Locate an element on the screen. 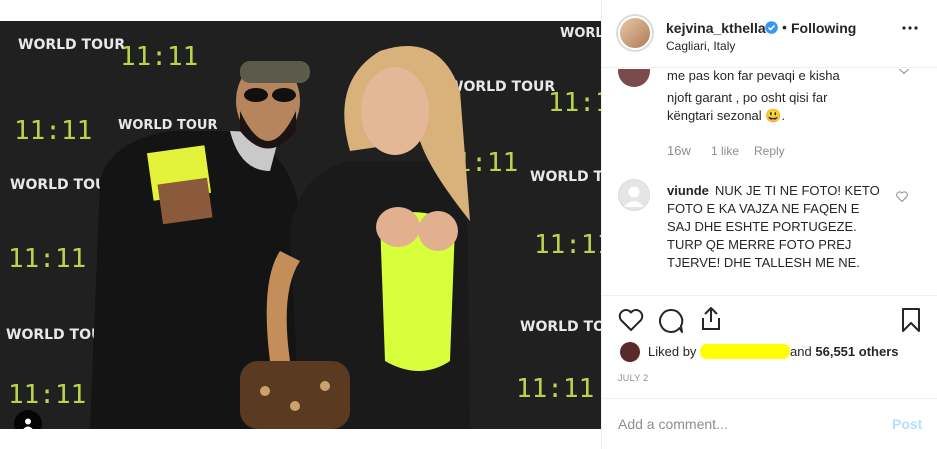 This screenshot has height=449, width=937. comment-line: këngtari sezonal 😃. is located at coordinates (726, 115).